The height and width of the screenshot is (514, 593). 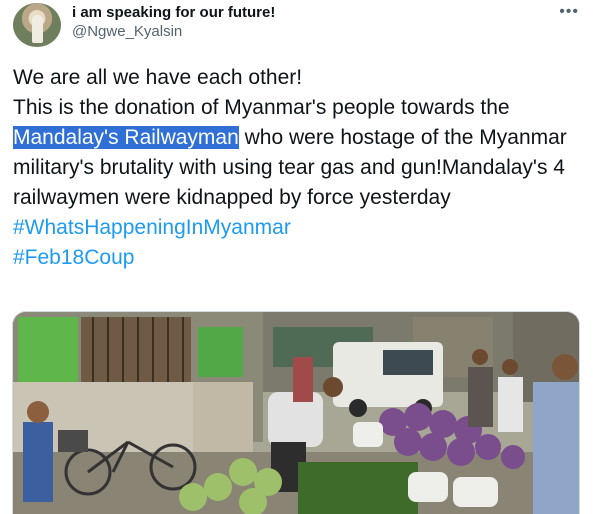 I want to click on more-icon: •••, so click(x=569, y=12).